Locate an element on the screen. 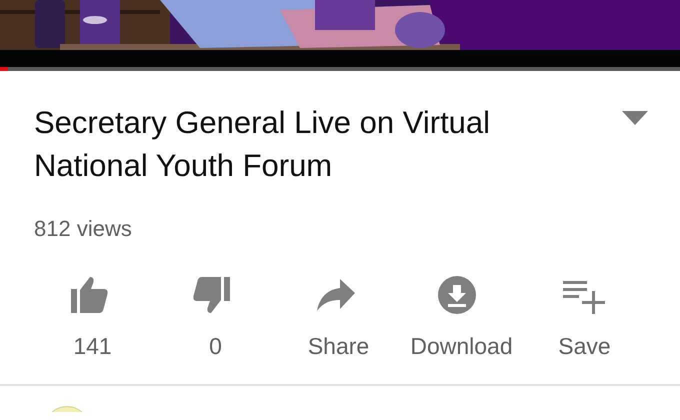 The width and height of the screenshot is (680, 420). dislike-button: 0 is located at coordinates (216, 318).